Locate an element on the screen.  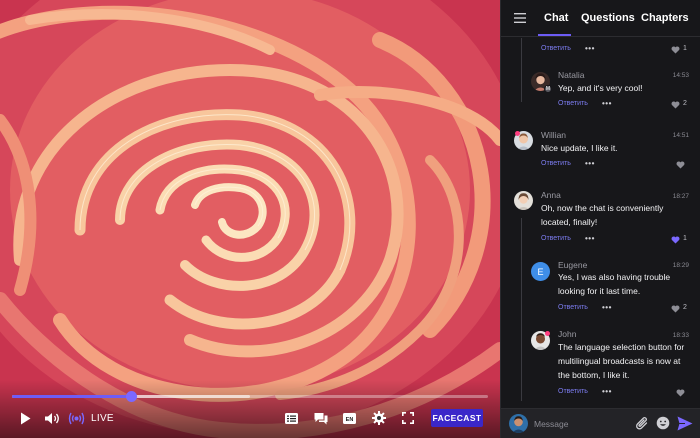
progress-bar is located at coordinates (250, 396).